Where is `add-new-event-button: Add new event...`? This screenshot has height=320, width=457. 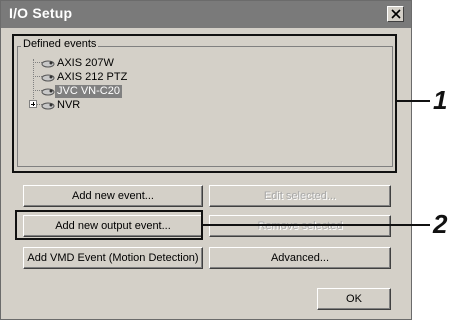 add-new-event-button: Add new event... is located at coordinates (113, 196).